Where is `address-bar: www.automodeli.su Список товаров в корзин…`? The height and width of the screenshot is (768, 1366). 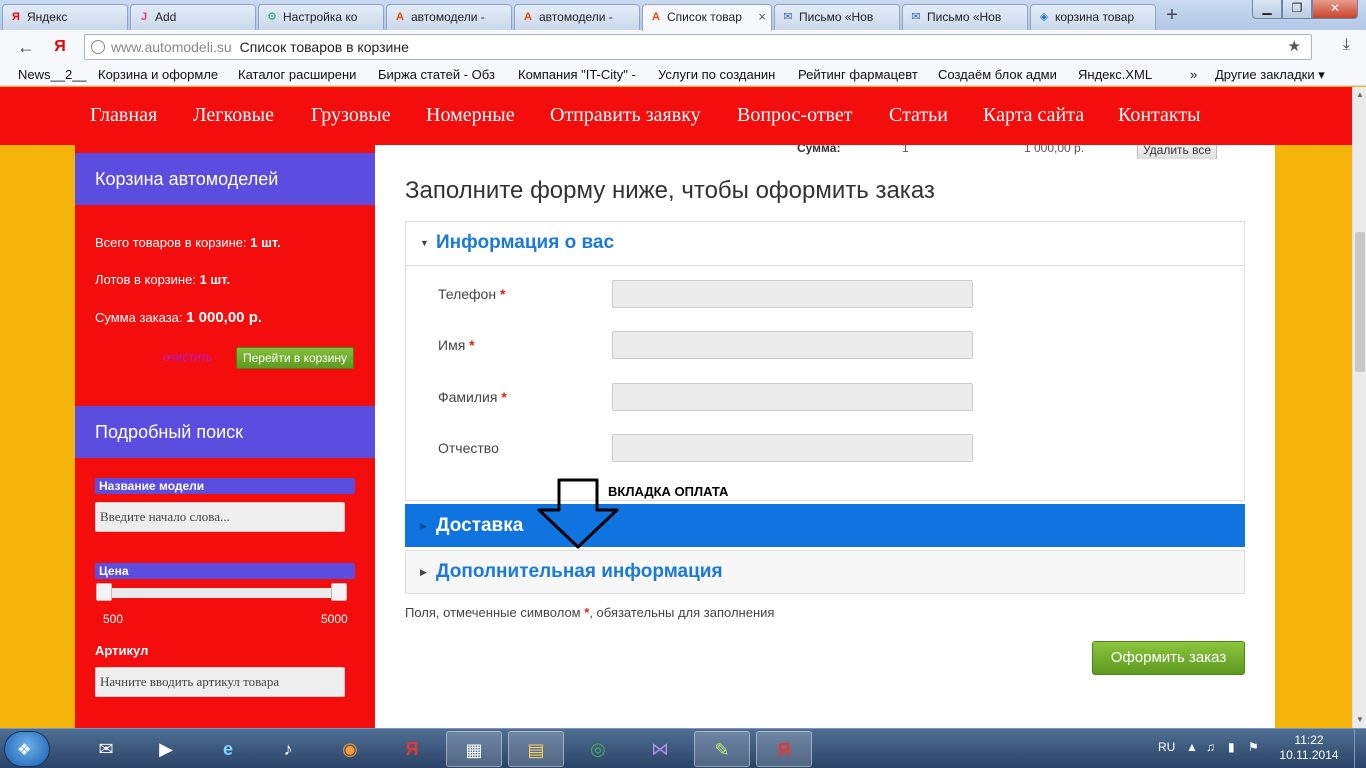 address-bar: www.automodeli.su Список товаров в корзин… is located at coordinates (698, 47).